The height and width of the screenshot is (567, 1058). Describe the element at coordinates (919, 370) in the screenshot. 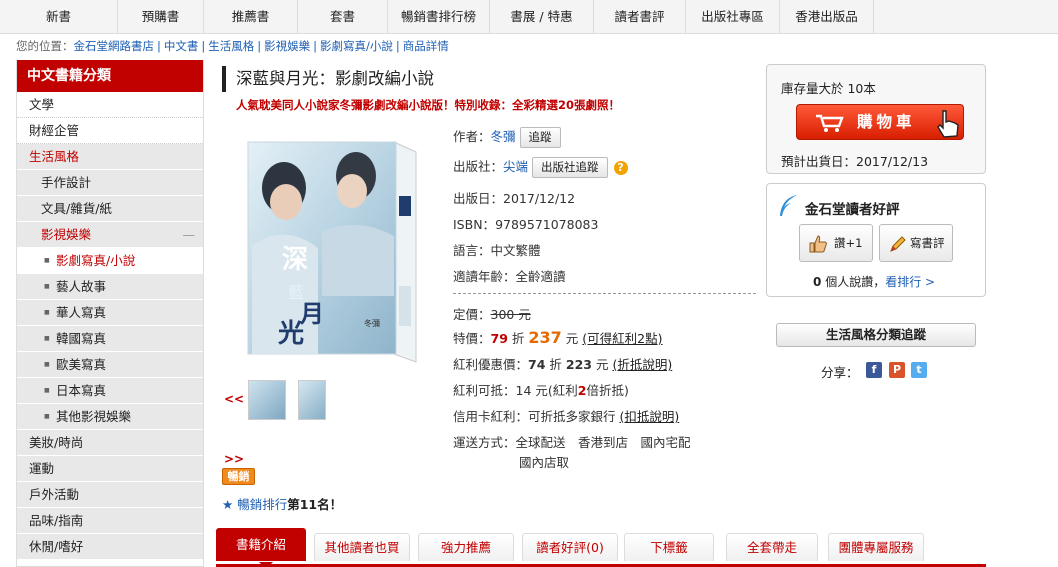

I see `twitter-icon: t` at that location.